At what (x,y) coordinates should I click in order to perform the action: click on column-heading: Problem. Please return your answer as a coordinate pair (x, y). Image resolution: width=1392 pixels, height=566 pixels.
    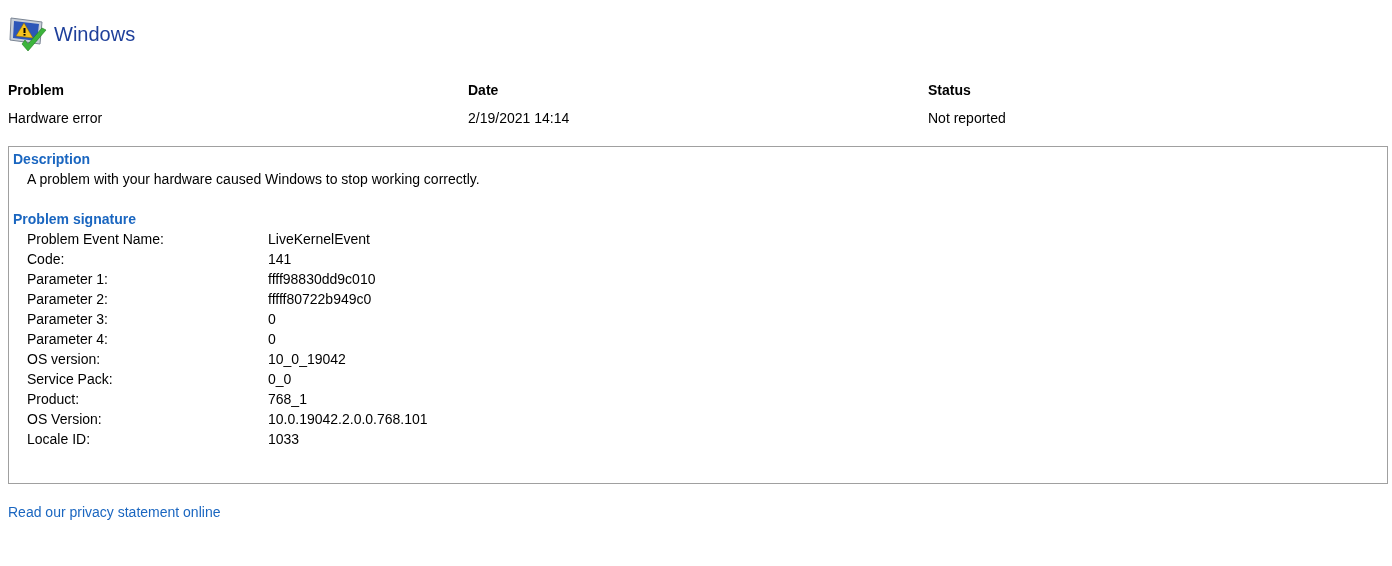
    Looking at the image, I should click on (36, 90).